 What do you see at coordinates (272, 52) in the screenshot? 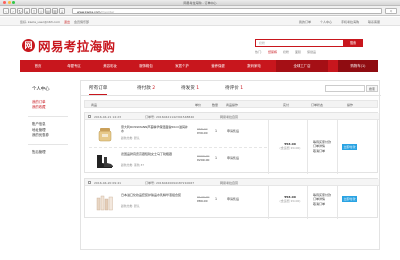
I see `hot-word: 纸尿裤` at bounding box center [272, 52].